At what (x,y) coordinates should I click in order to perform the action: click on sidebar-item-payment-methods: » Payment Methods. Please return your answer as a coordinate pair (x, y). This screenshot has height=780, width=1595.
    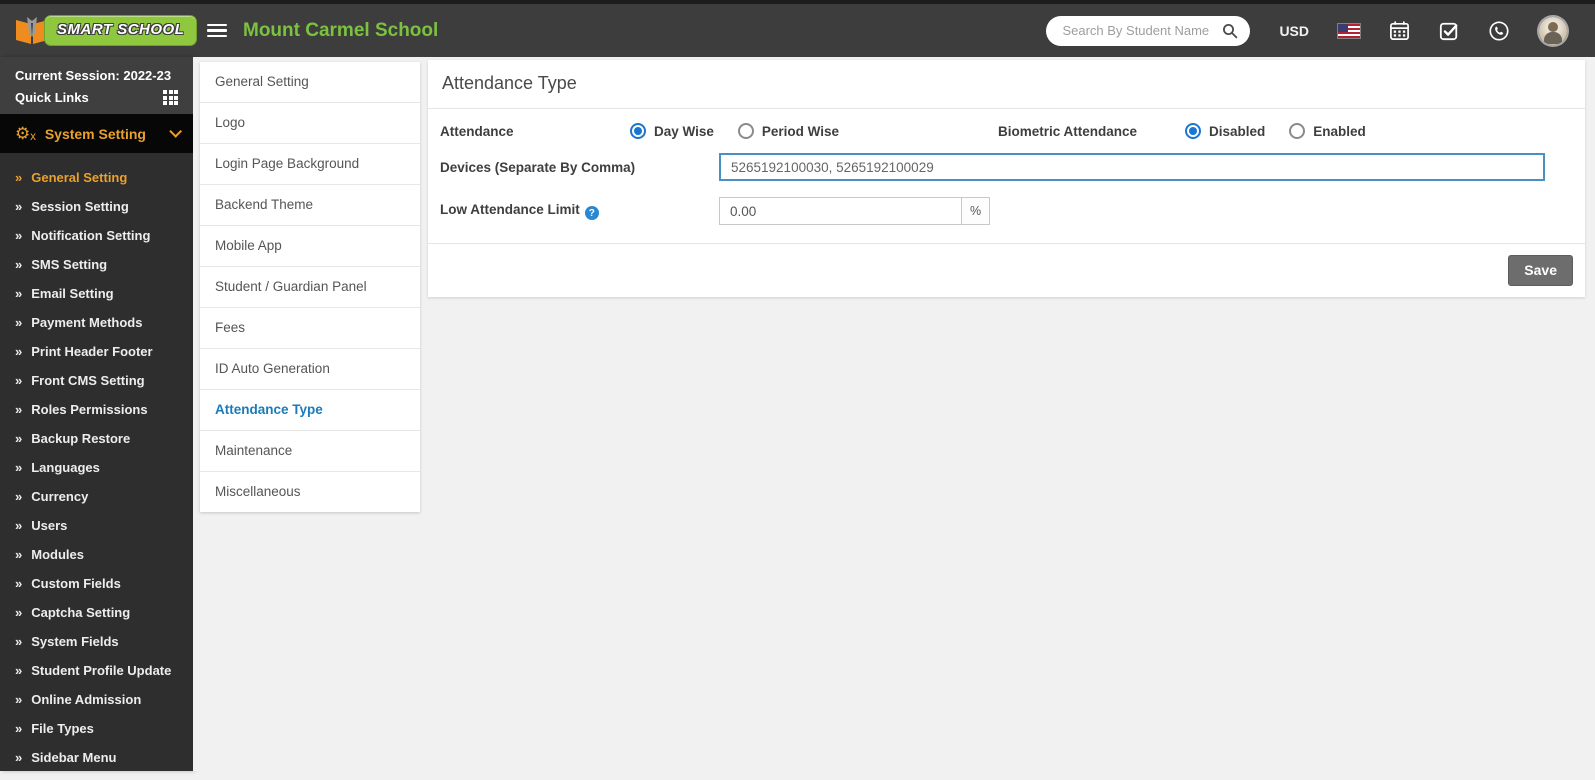
    Looking at the image, I should click on (96, 322).